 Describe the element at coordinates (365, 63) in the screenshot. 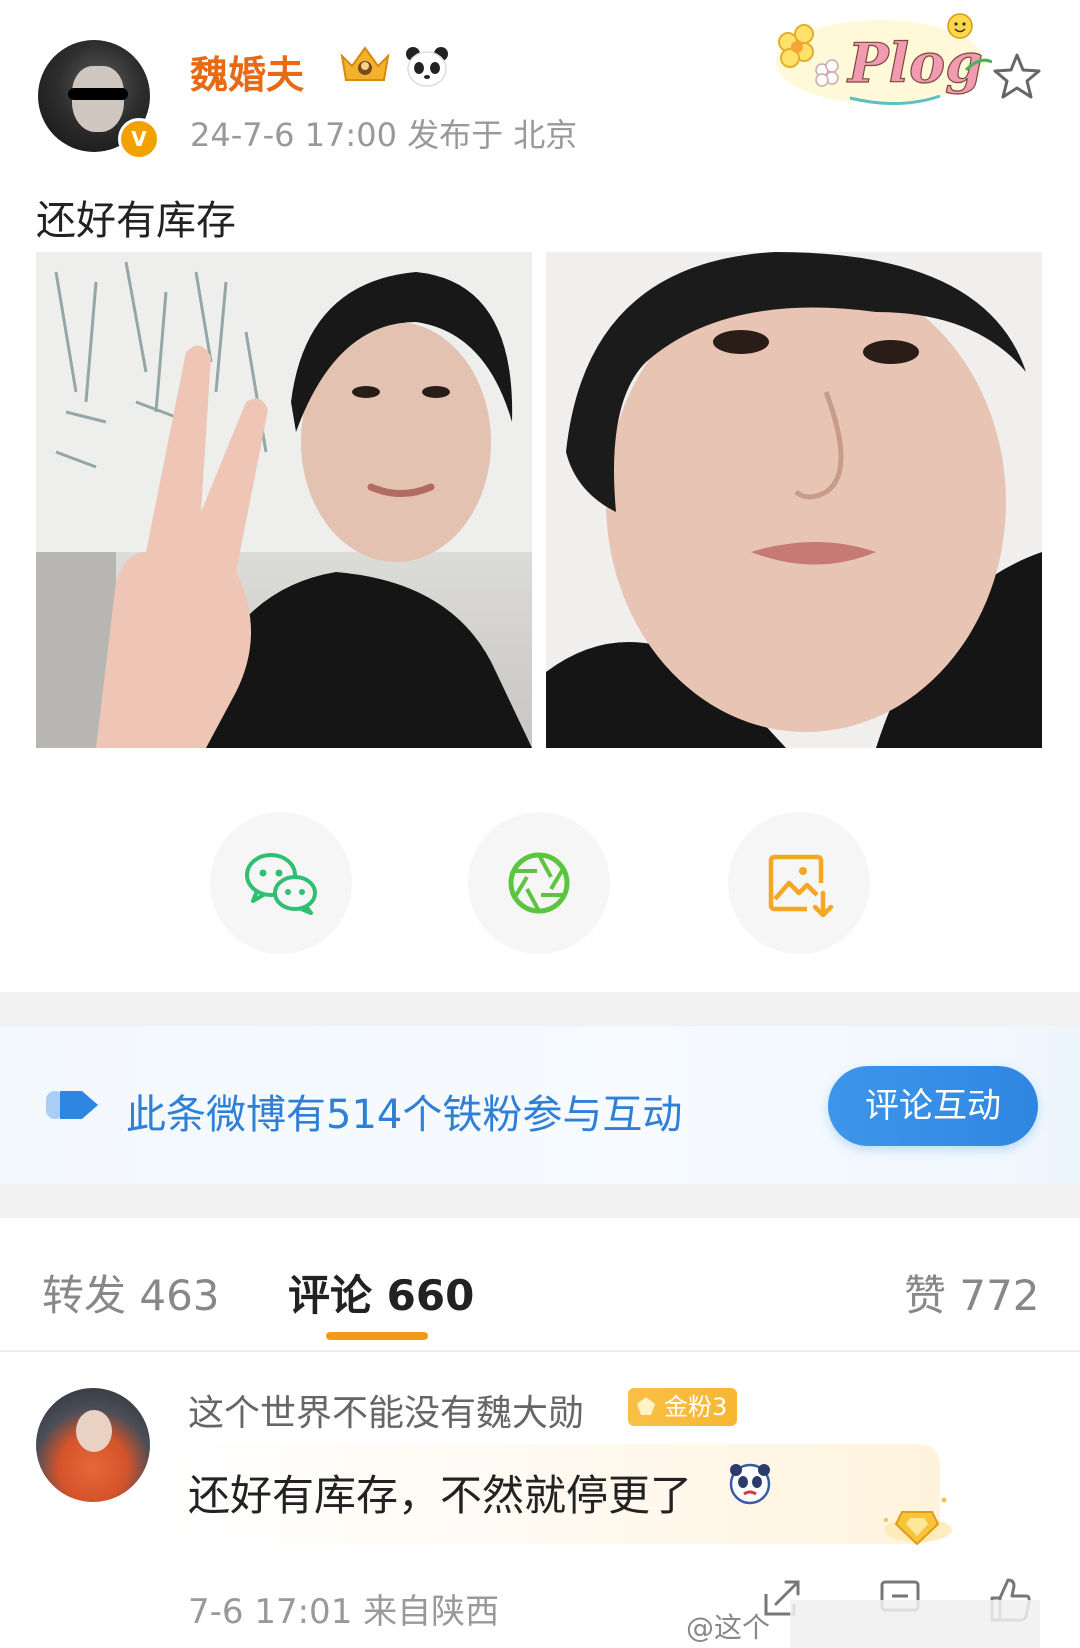

I see `crown-icon` at that location.